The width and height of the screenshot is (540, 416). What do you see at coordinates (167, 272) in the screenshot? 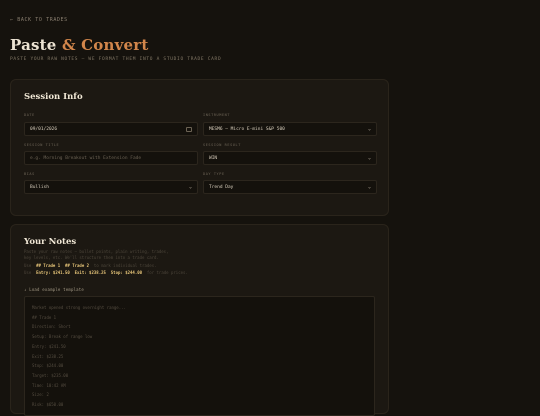
I see `price-hint-suffix: for trade prices.` at bounding box center [167, 272].